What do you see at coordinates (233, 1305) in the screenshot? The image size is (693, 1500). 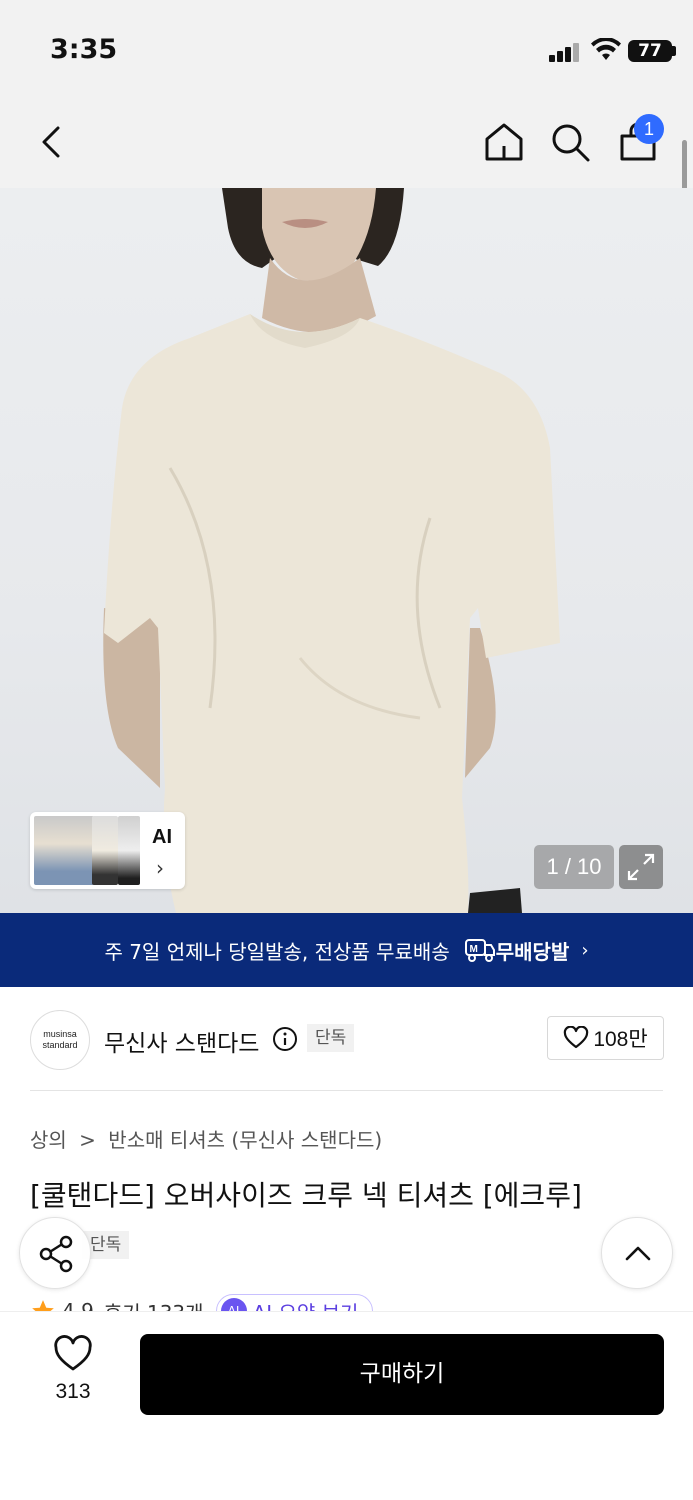 I see `ai-icon: AI` at bounding box center [233, 1305].